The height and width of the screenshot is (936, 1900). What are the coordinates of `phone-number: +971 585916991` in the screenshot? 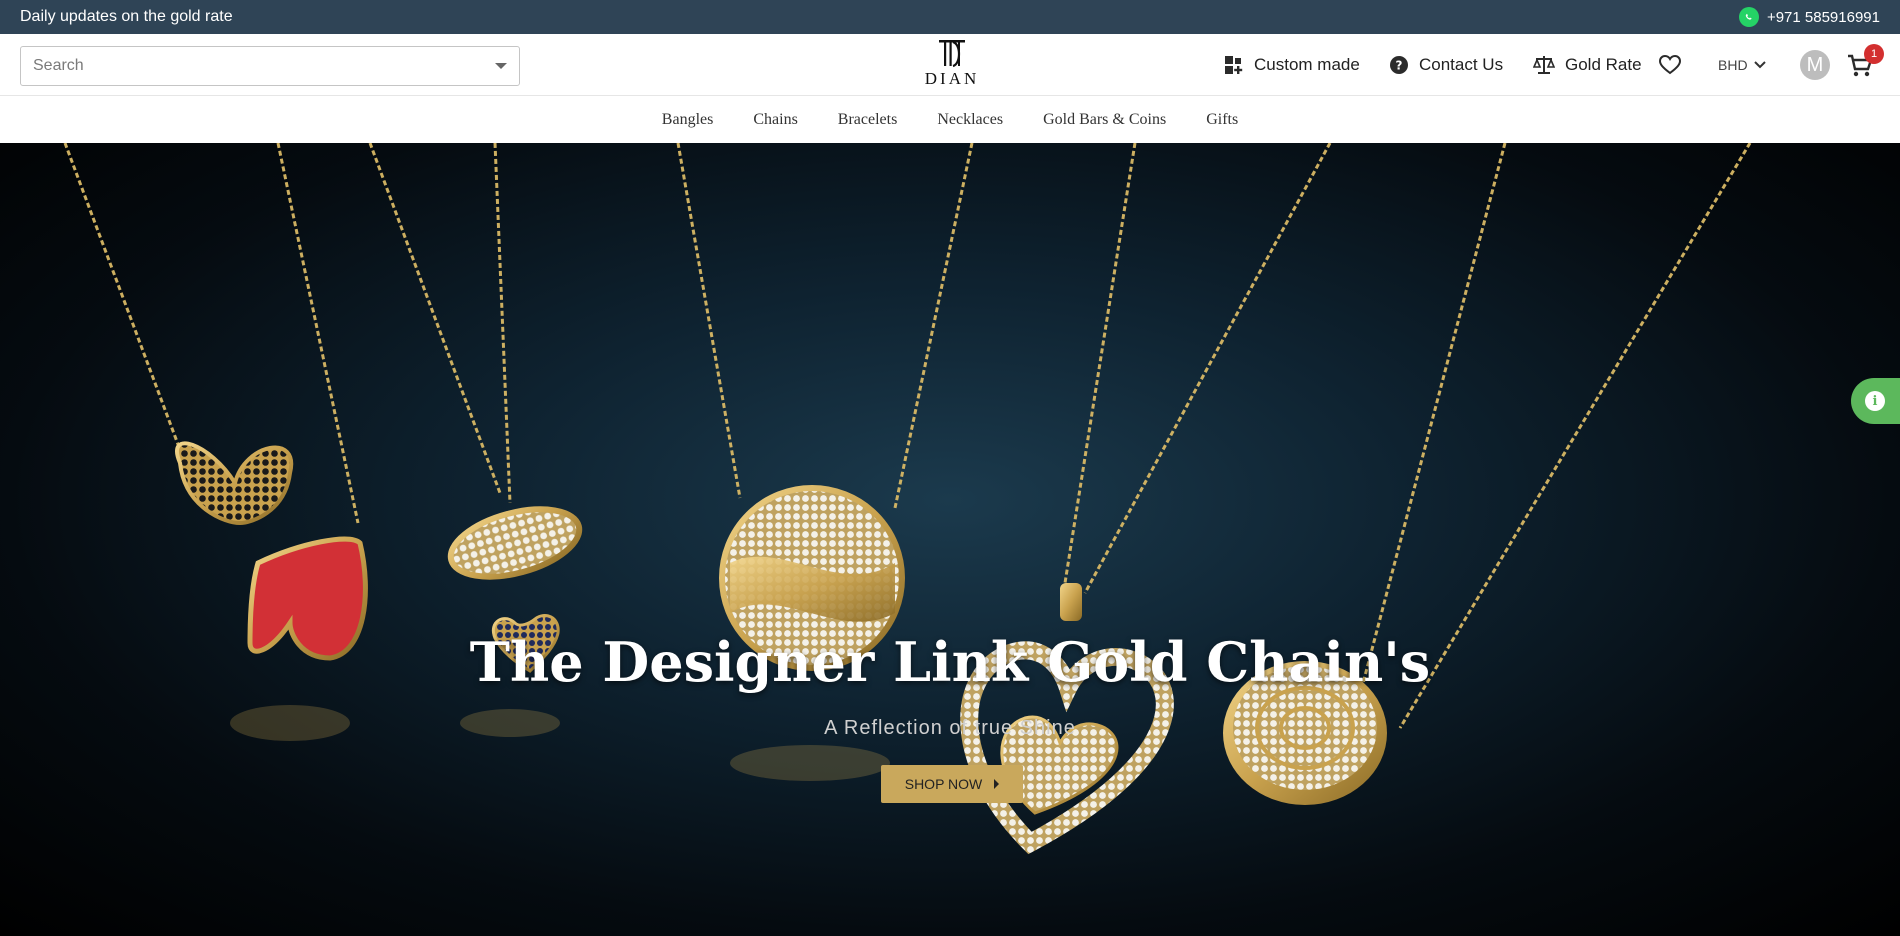 It's located at (1823, 17).